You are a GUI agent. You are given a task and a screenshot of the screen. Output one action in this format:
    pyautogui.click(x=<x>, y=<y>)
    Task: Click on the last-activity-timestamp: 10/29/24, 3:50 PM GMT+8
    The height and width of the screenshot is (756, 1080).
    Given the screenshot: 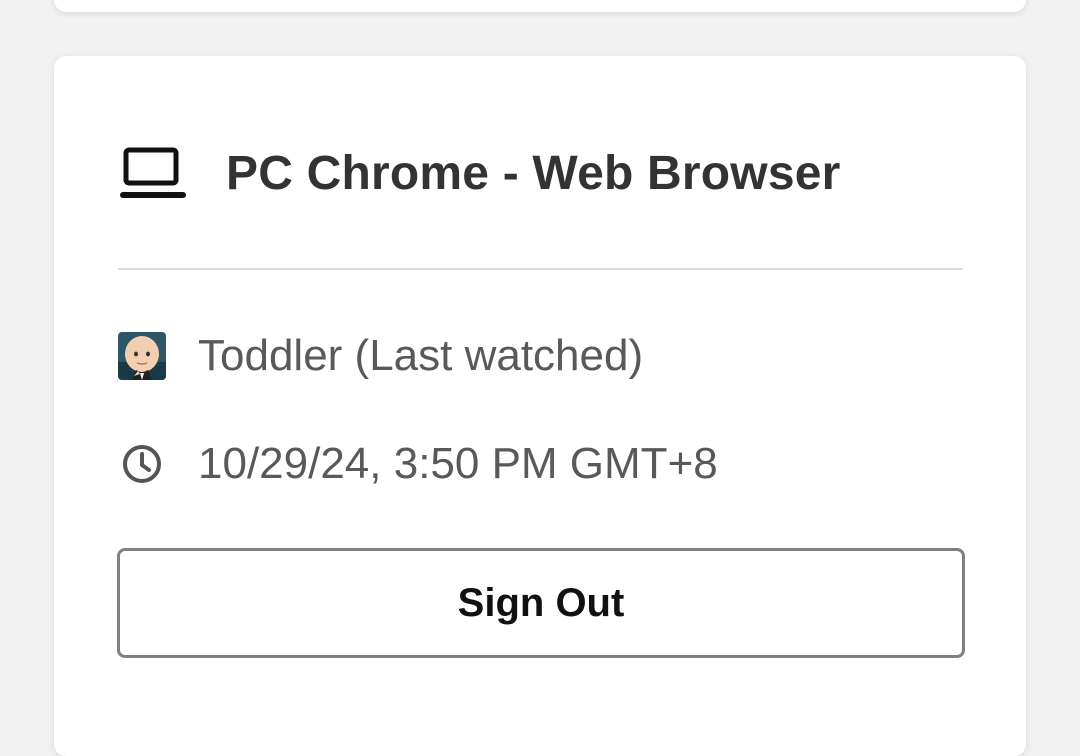 What is the action you would take?
    pyautogui.click(x=458, y=463)
    